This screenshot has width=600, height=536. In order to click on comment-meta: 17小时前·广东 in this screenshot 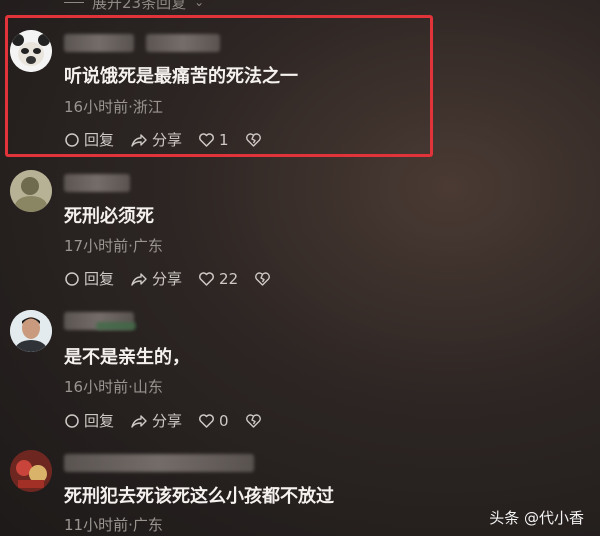, I will do `click(113, 246)`.